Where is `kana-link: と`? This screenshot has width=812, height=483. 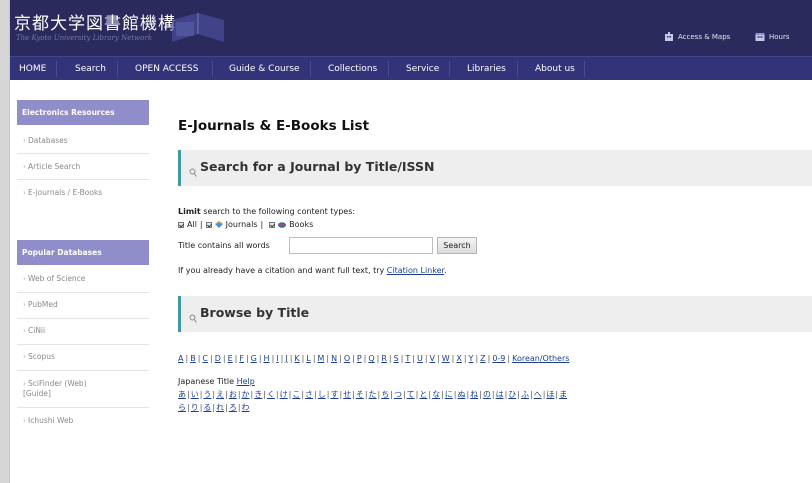
kana-link: と is located at coordinates (423, 394).